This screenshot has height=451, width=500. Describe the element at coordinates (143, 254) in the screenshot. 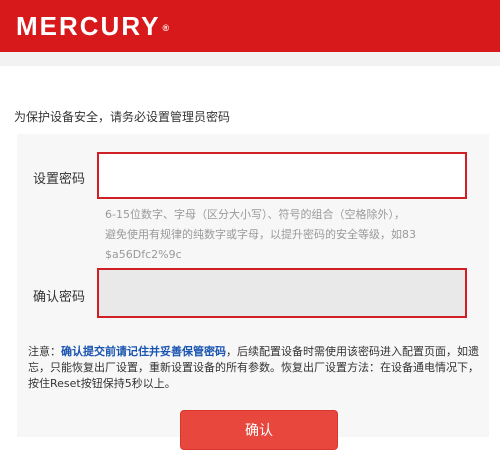

I see `hint-line: $a56Dfc2%9c` at that location.